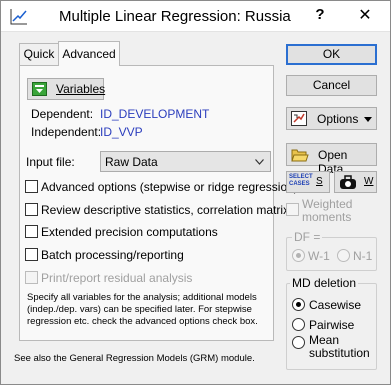 This screenshot has width=391, height=385. I want to click on batch-processing-label: Batch processing/reporting, so click(112, 255).